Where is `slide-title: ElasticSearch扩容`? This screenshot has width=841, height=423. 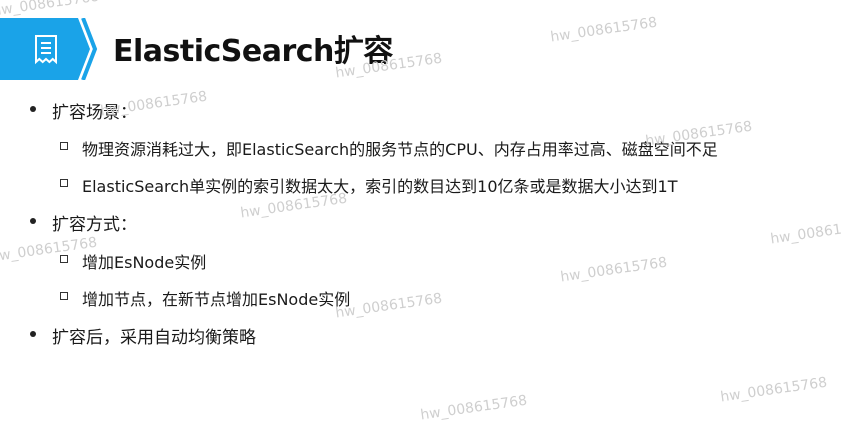 slide-title: ElasticSearch扩容 is located at coordinates (253, 51).